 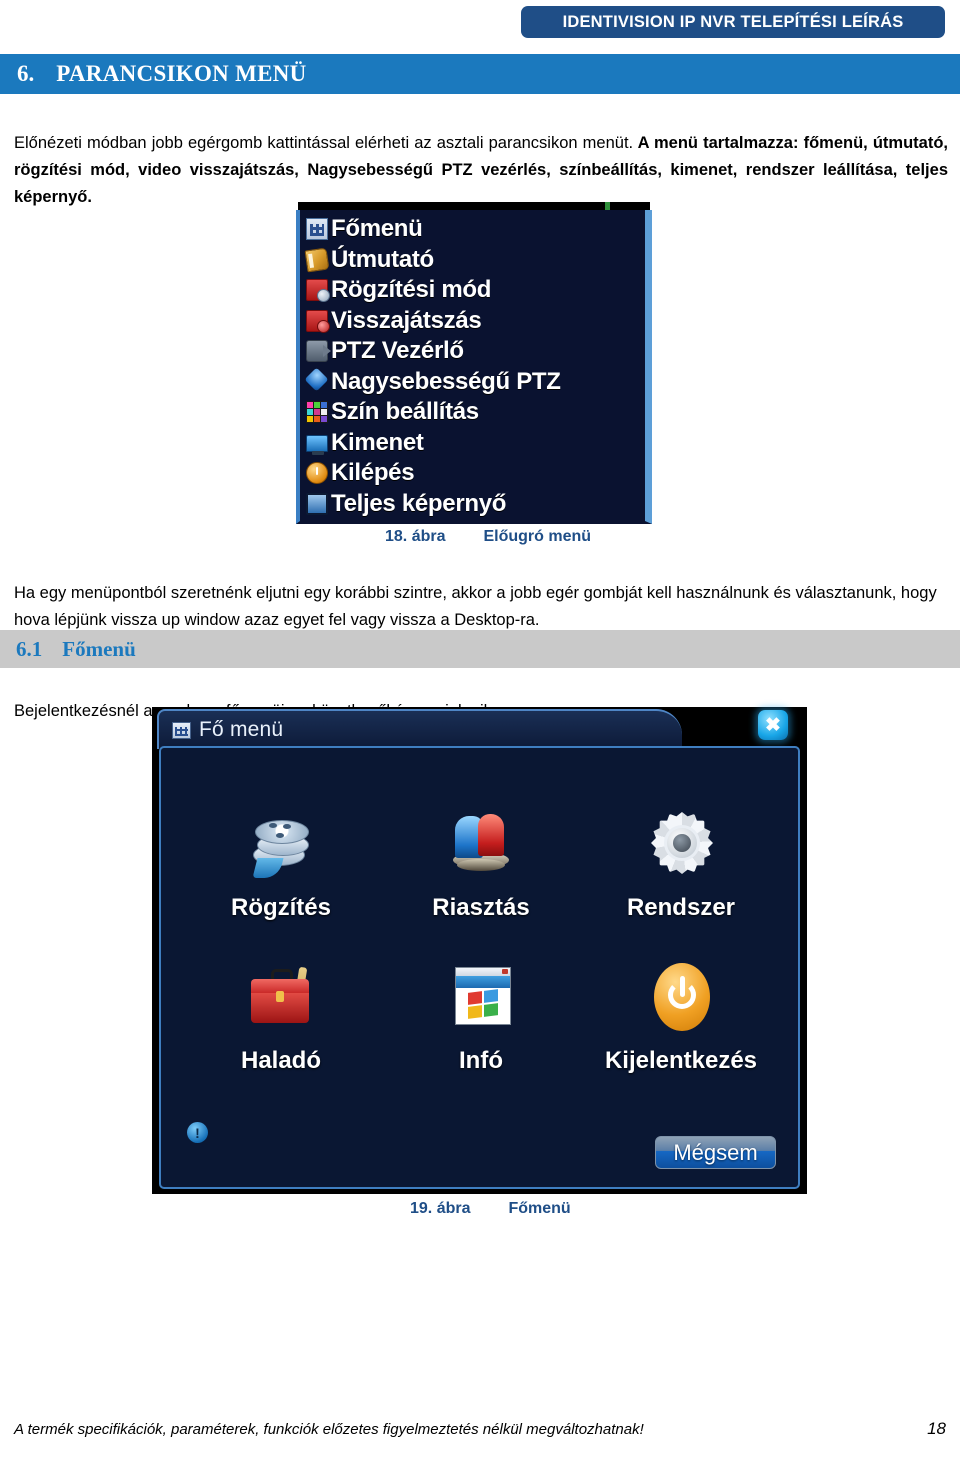 I want to click on close-icon: ✖, so click(x=773, y=725).